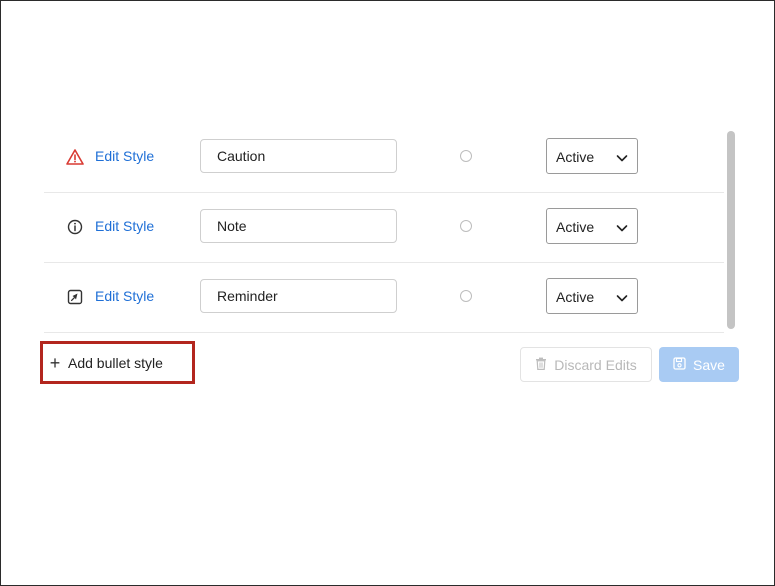 The width and height of the screenshot is (775, 586). Describe the element at coordinates (731, 230) in the screenshot. I see `scrollbar` at that location.